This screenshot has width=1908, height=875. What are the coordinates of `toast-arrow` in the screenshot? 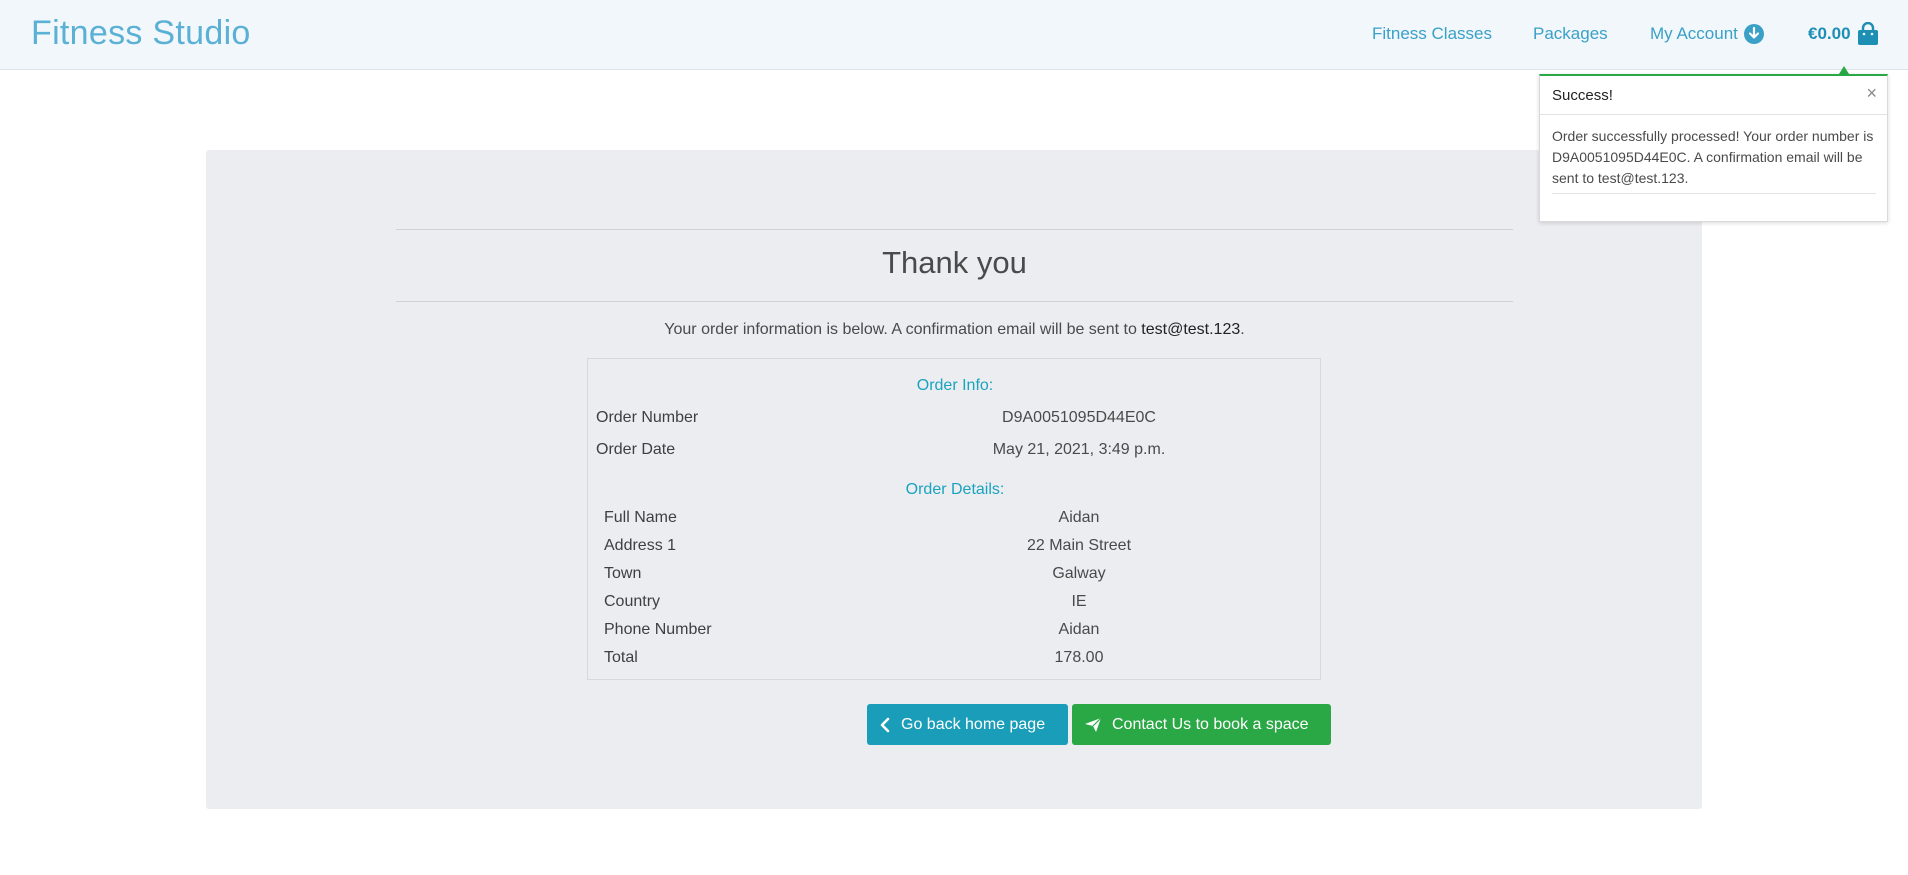 It's located at (1844, 70).